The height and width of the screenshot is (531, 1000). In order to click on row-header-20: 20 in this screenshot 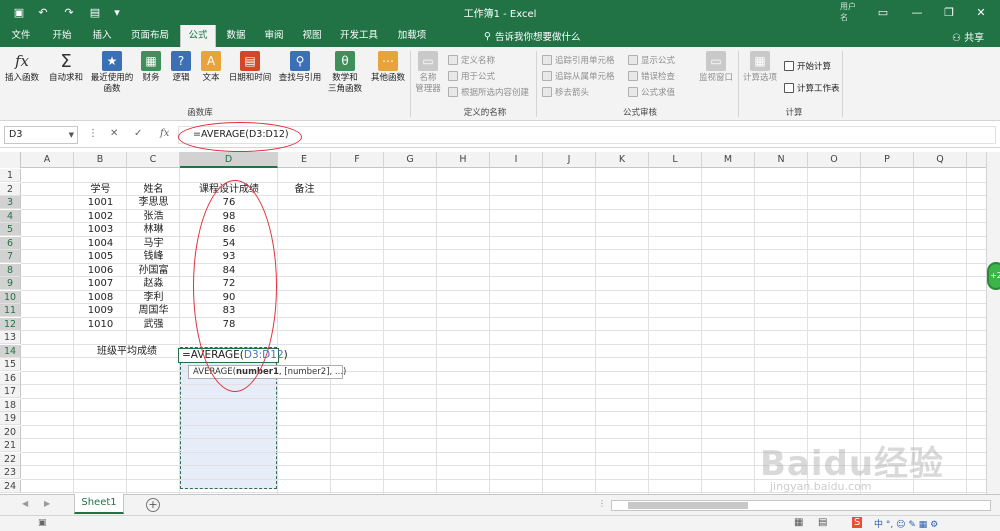, I will do `click(10, 432)`.